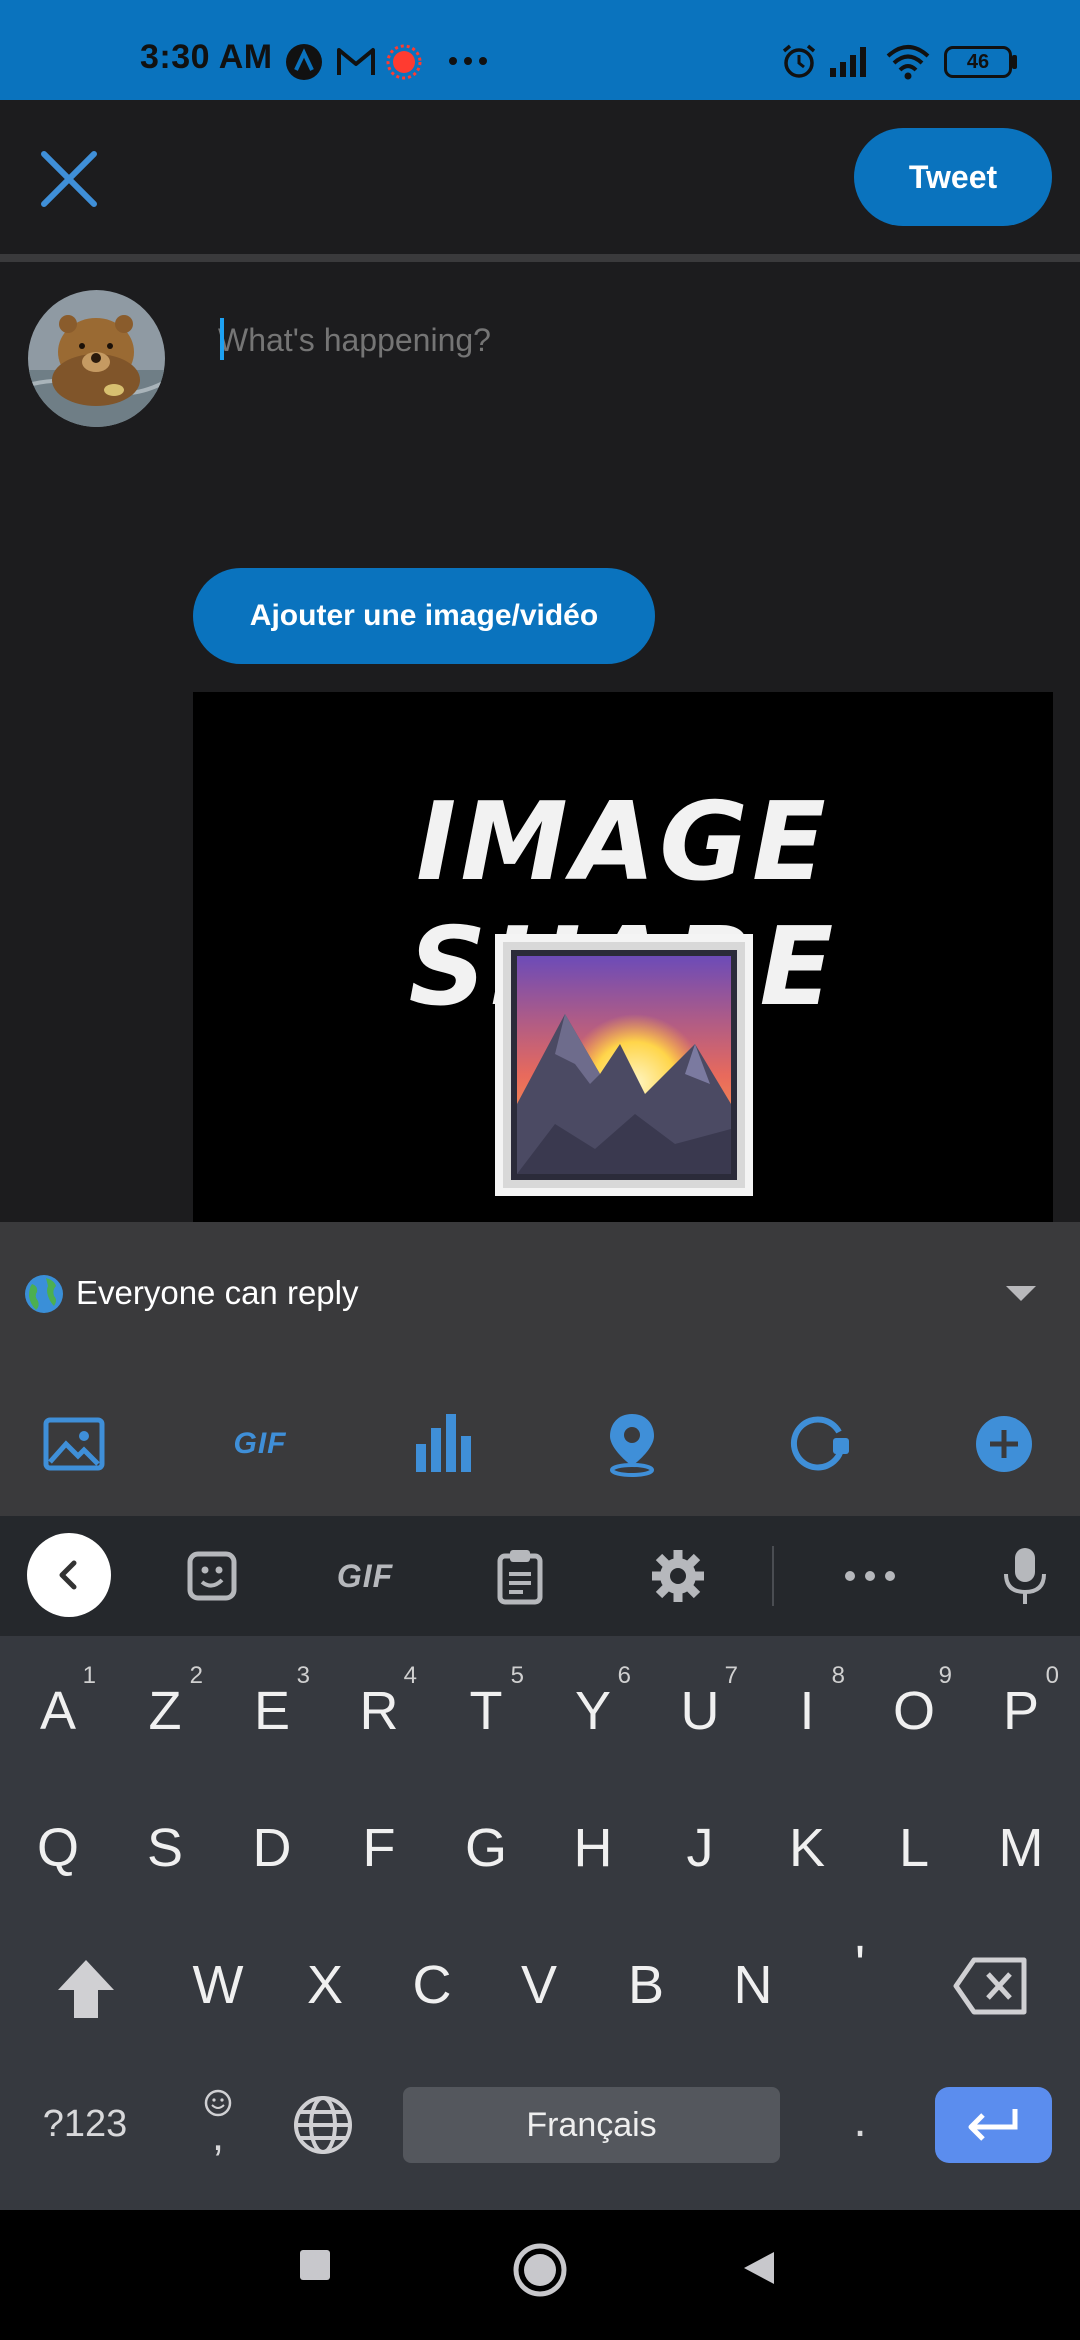 This screenshot has height=2340, width=1080. I want to click on key-z: Z2, so click(165, 1711).